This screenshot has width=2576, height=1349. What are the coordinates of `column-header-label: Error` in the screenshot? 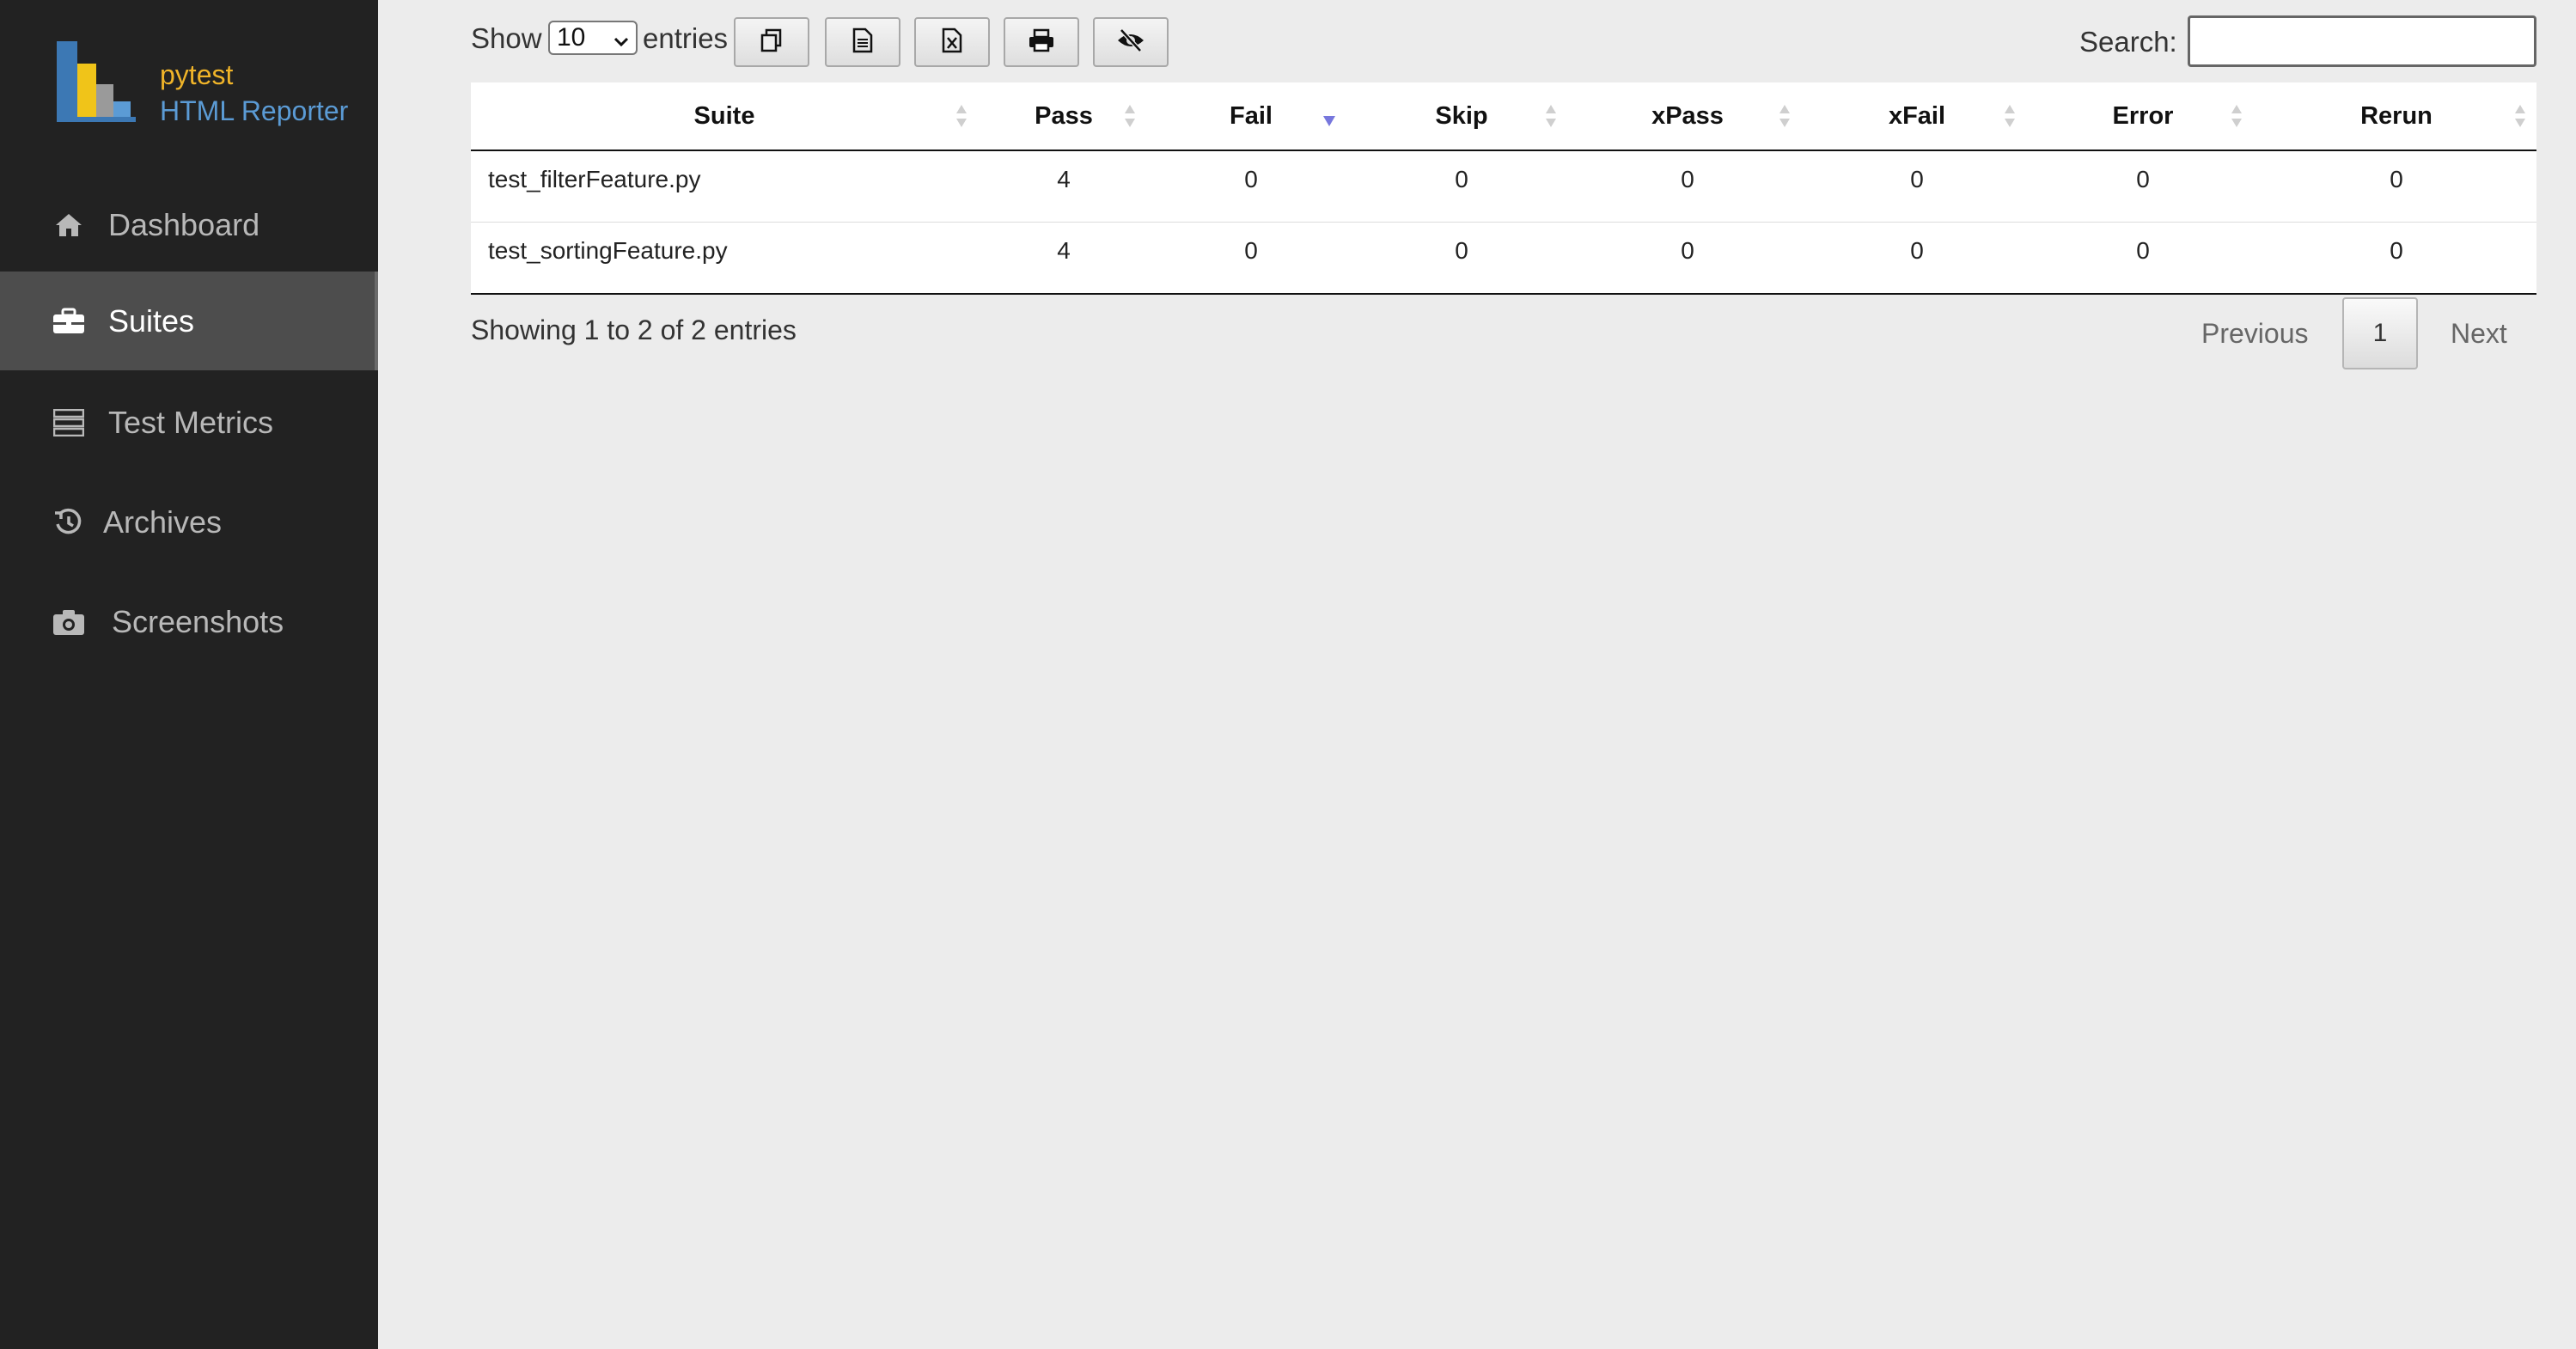 It's located at (2143, 116).